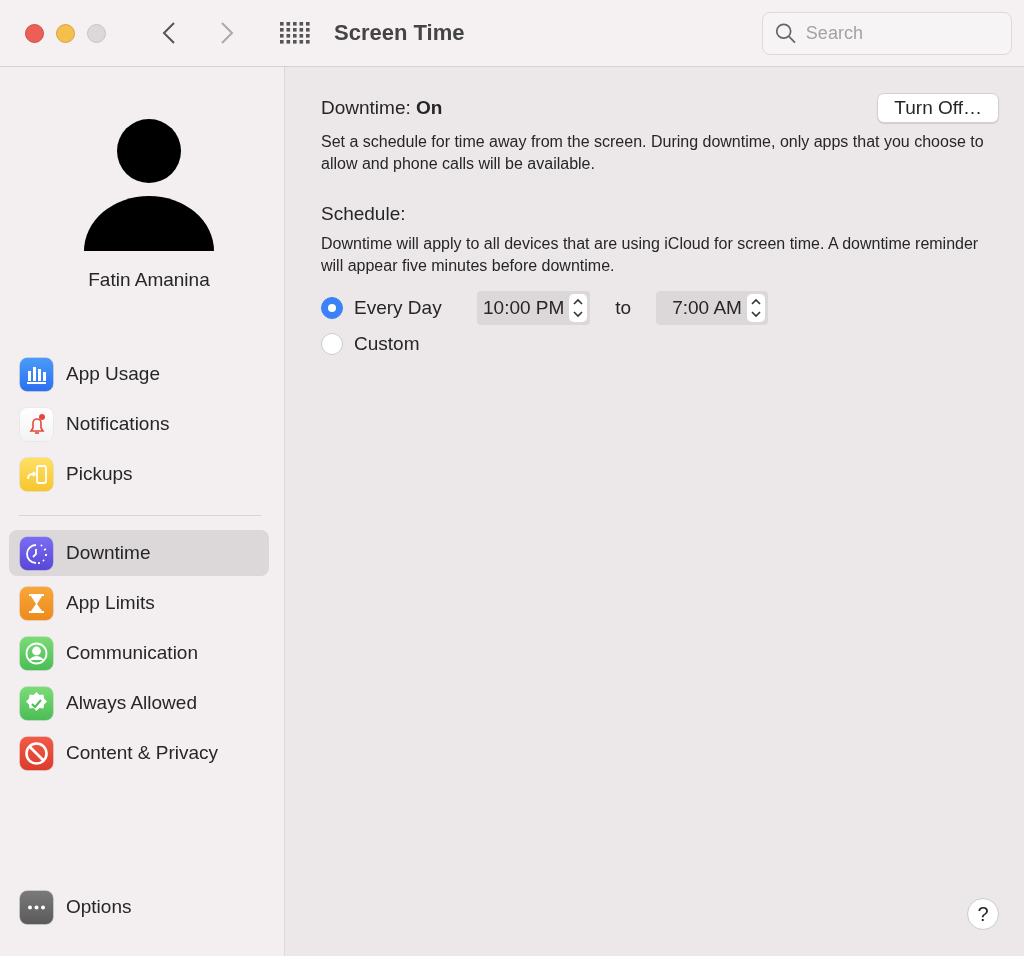  What do you see at coordinates (139, 603) in the screenshot?
I see `sidebar-item: App Limits` at bounding box center [139, 603].